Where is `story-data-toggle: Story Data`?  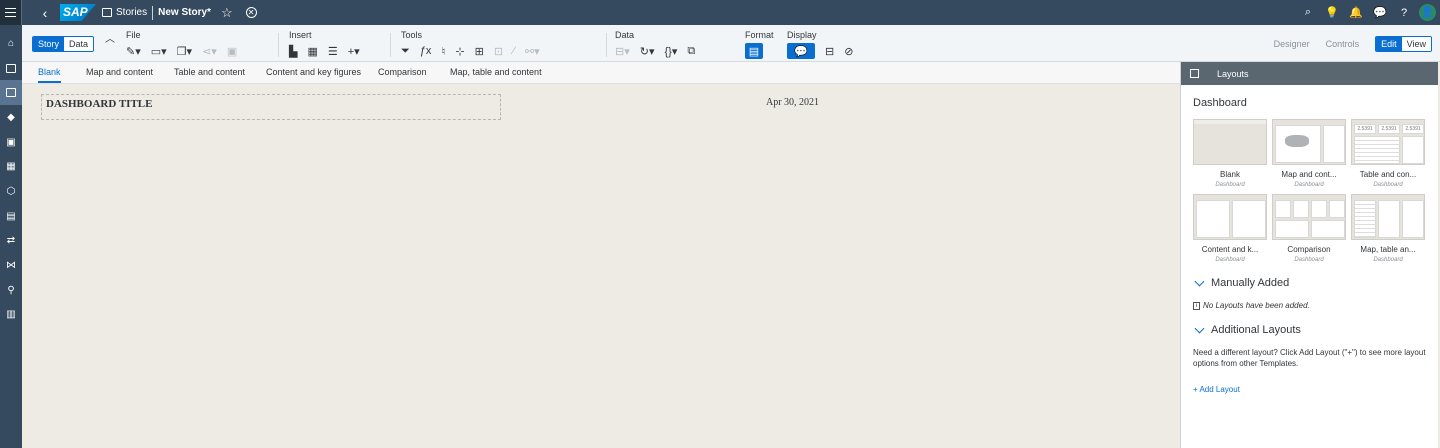 story-data-toggle: Story Data is located at coordinates (63, 44).